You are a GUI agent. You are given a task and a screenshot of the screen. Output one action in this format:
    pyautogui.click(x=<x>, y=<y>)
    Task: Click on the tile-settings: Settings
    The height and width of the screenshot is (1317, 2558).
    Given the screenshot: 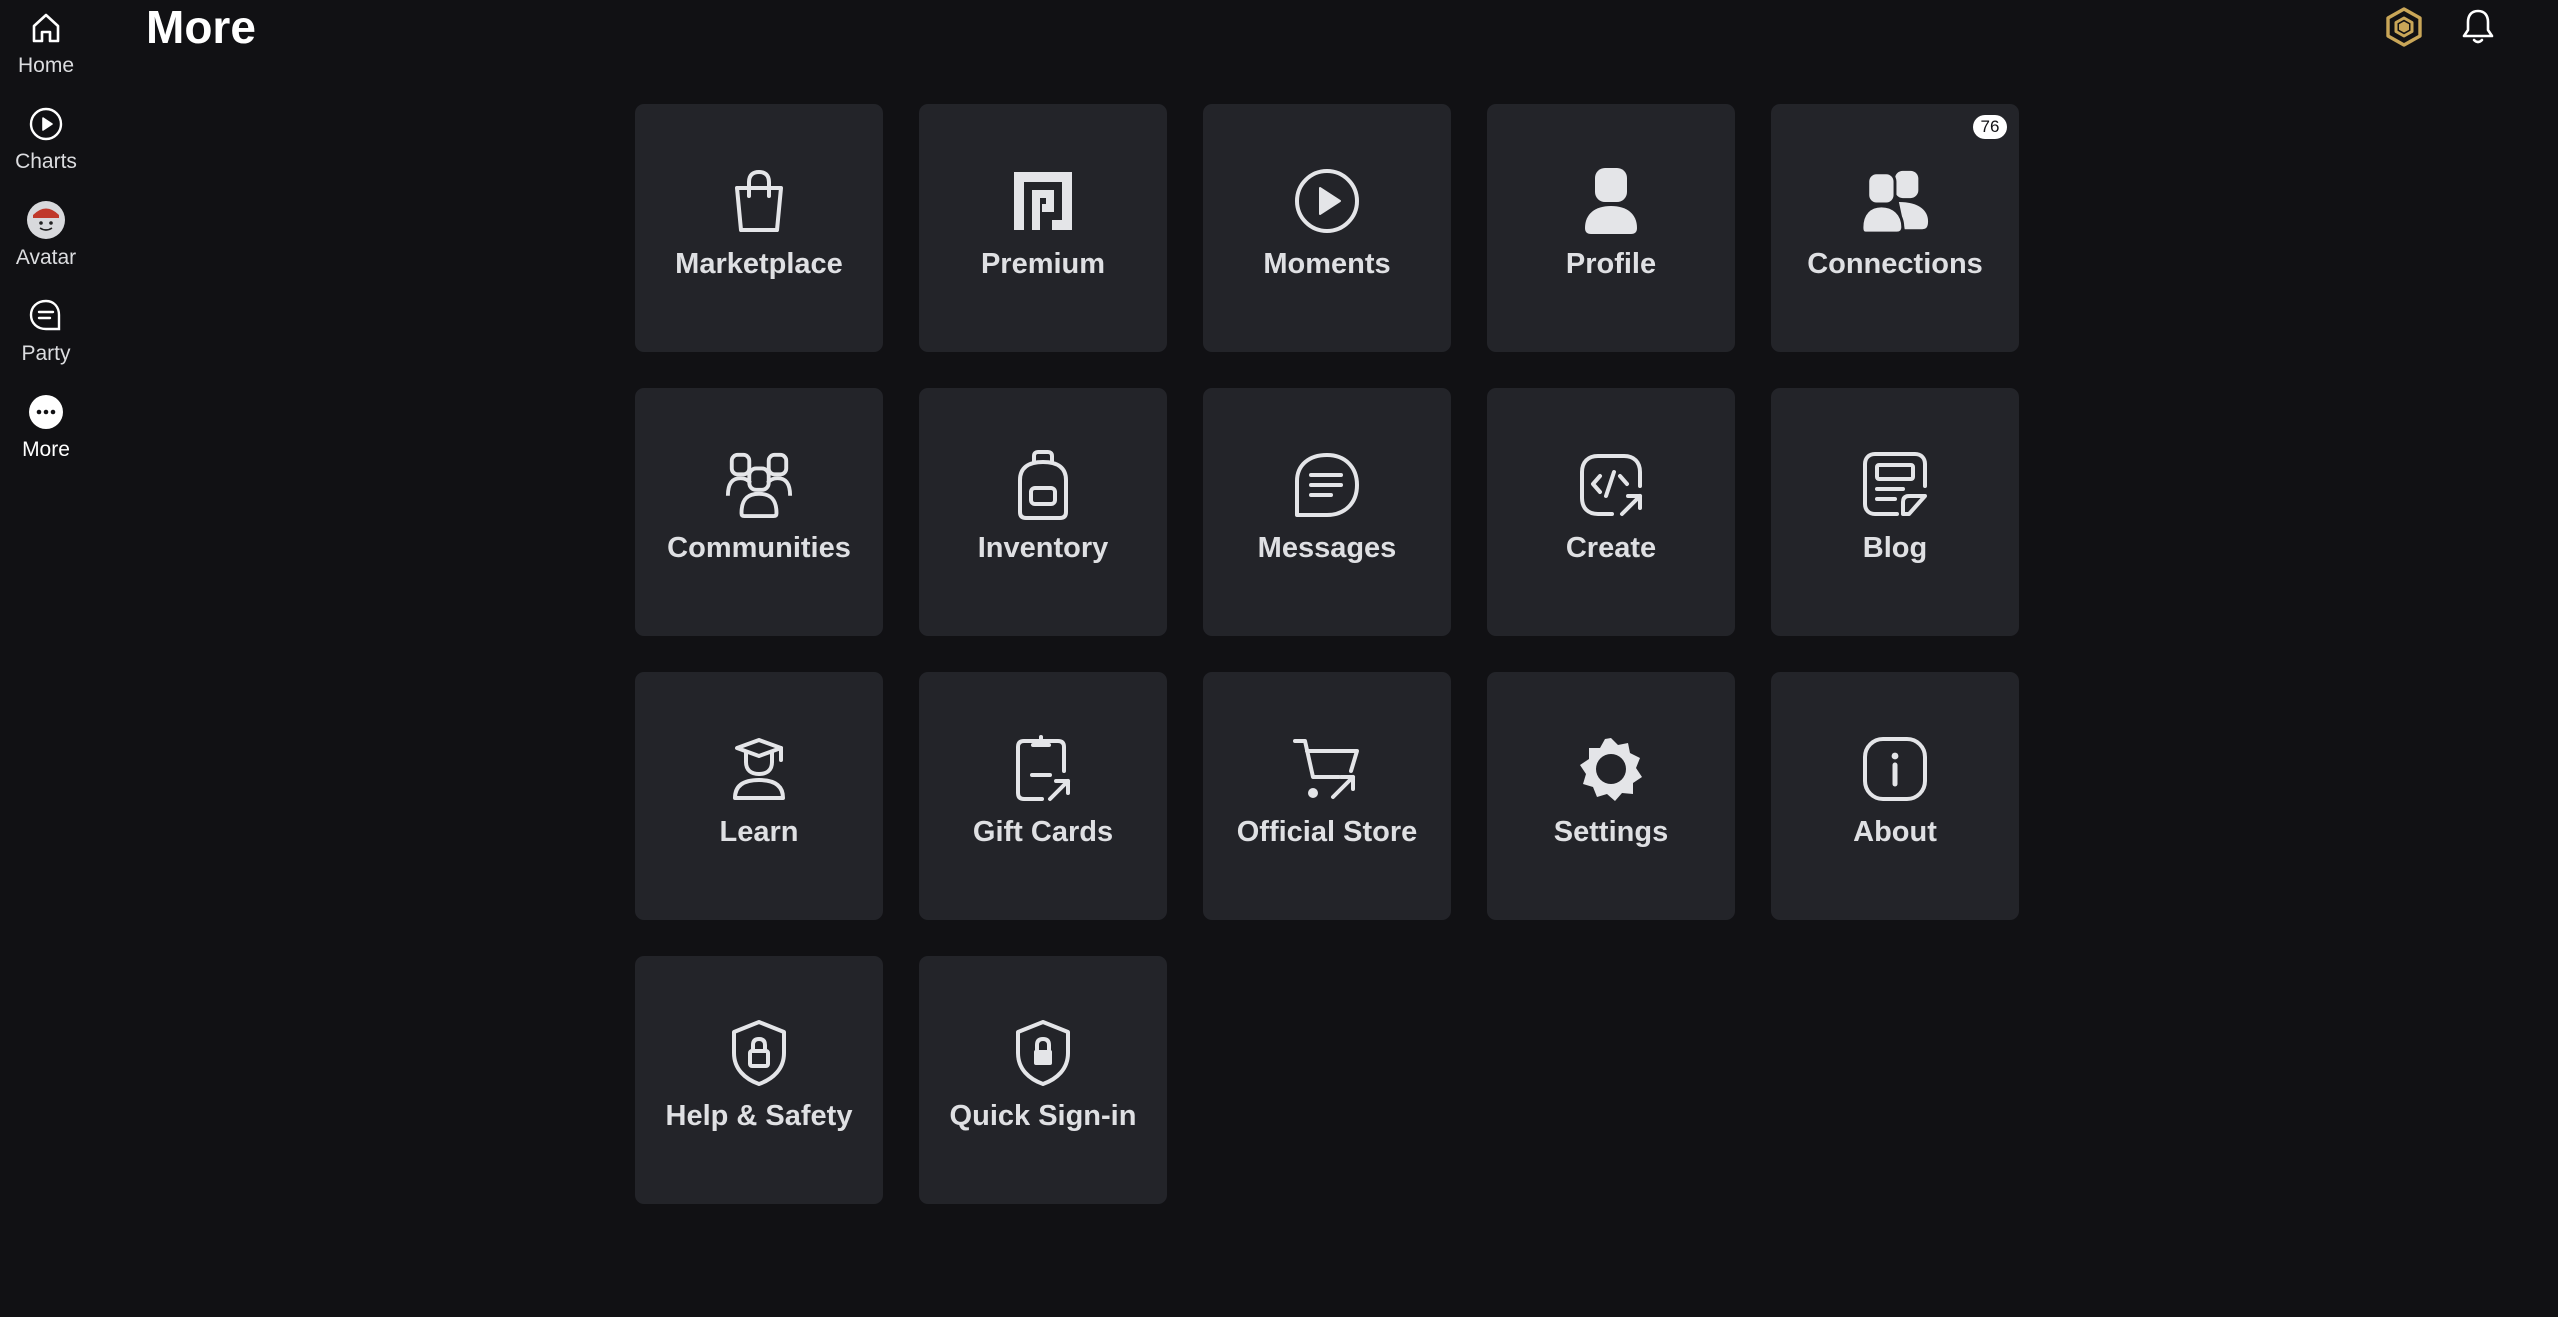 What is the action you would take?
    pyautogui.click(x=1611, y=796)
    